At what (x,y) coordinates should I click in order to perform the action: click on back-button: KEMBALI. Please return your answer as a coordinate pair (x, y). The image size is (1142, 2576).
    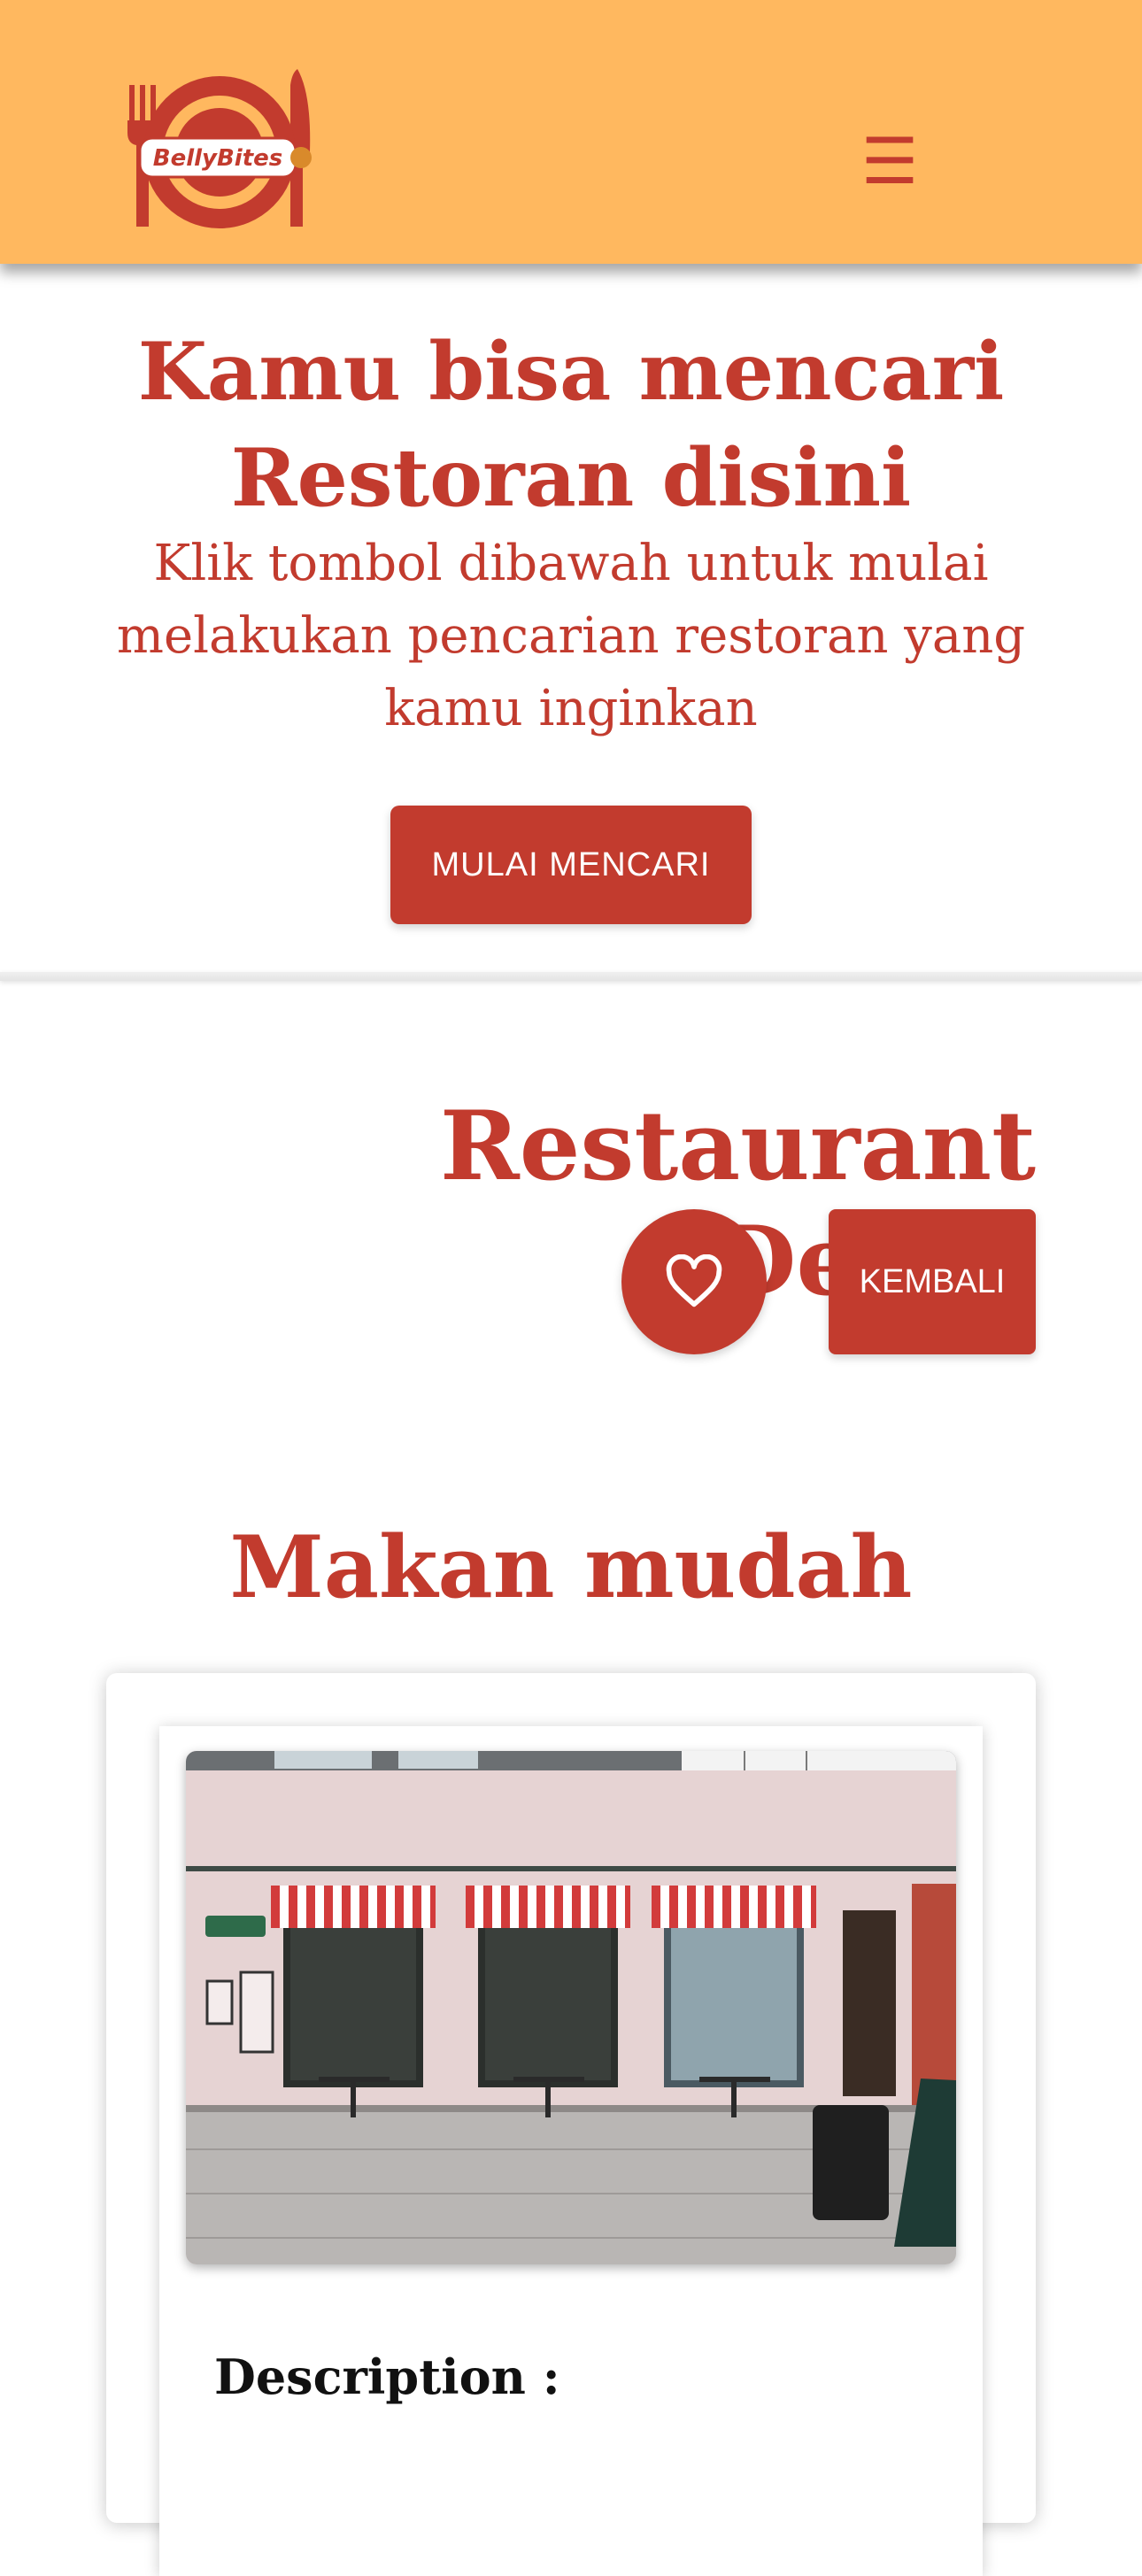
    Looking at the image, I should click on (932, 1281).